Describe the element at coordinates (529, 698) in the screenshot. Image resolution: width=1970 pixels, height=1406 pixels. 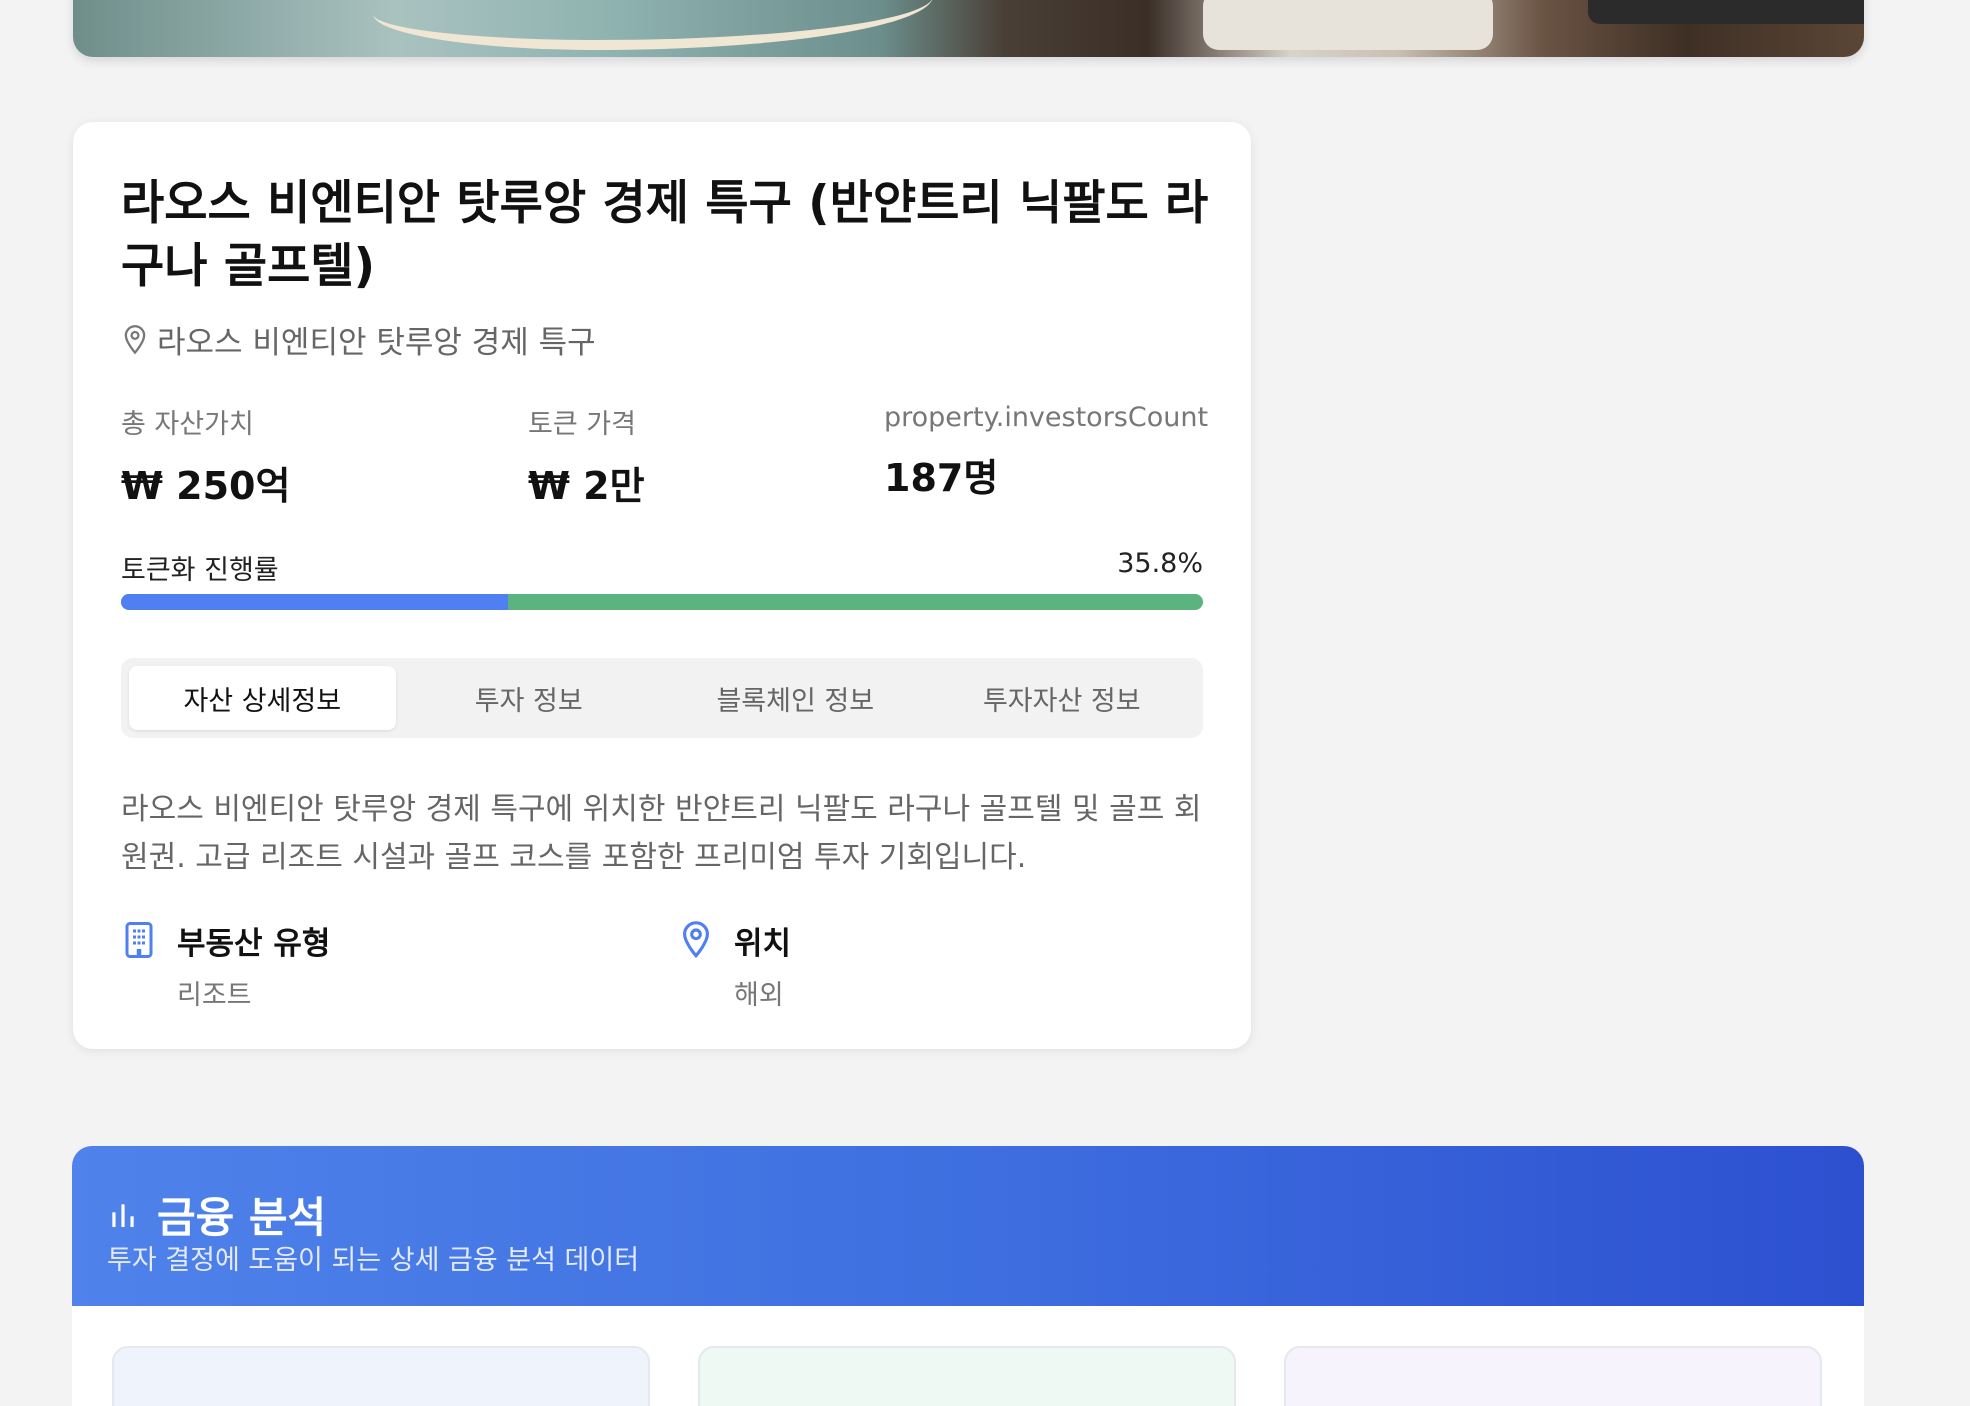
I see `tab-investment-info: 투자 정보` at that location.